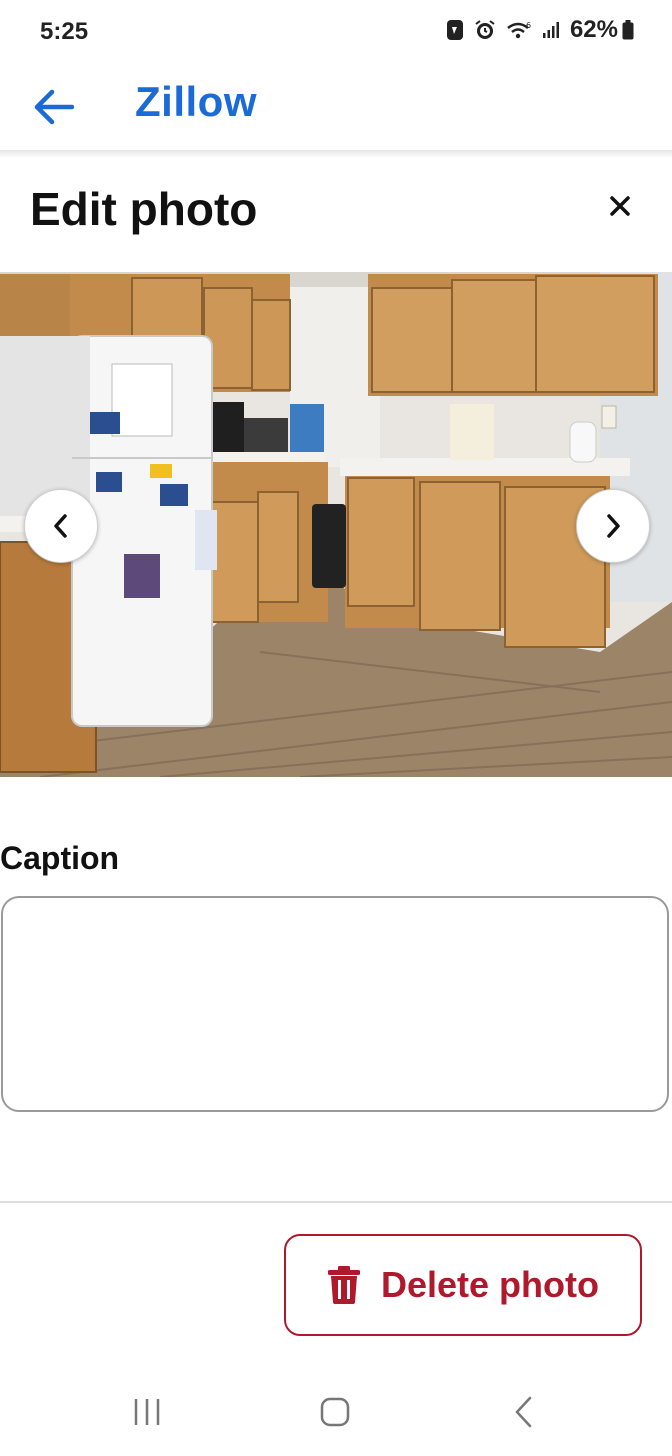 Image resolution: width=672 pixels, height=1456 pixels. I want to click on wifi-icon: 6, so click(519, 30).